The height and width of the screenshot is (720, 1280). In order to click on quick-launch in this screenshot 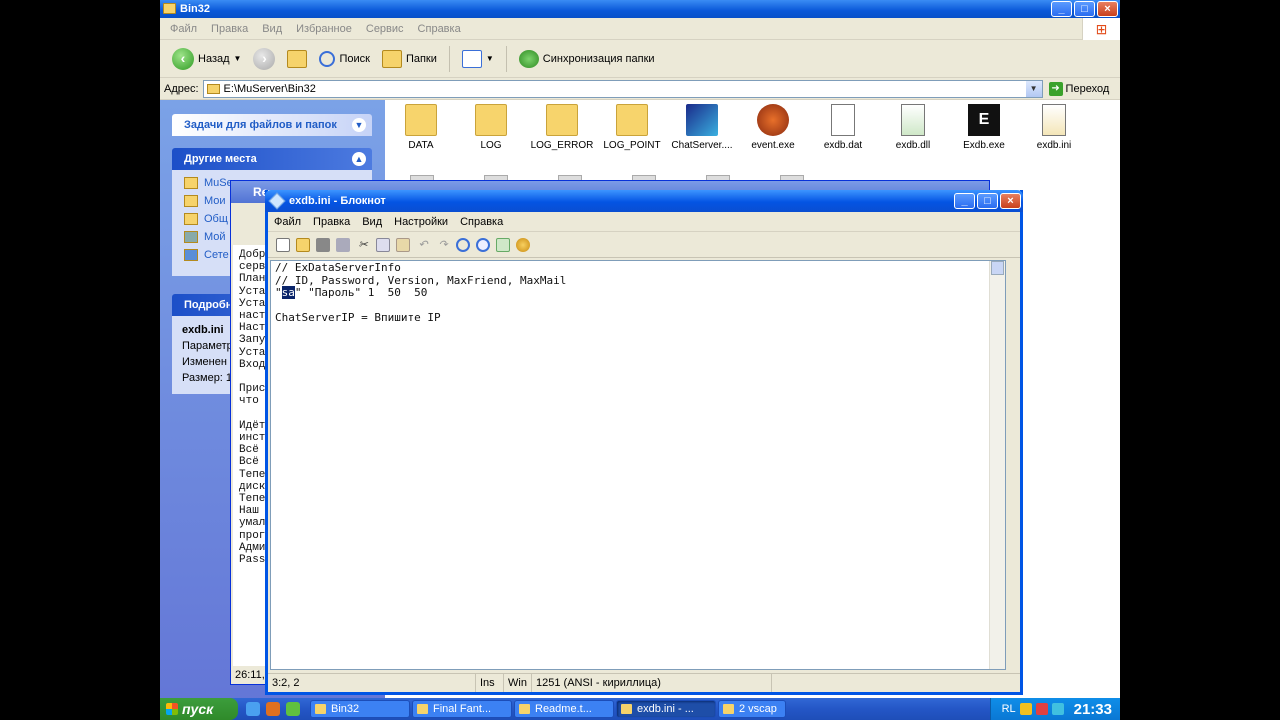, I will do `click(273, 709)`.